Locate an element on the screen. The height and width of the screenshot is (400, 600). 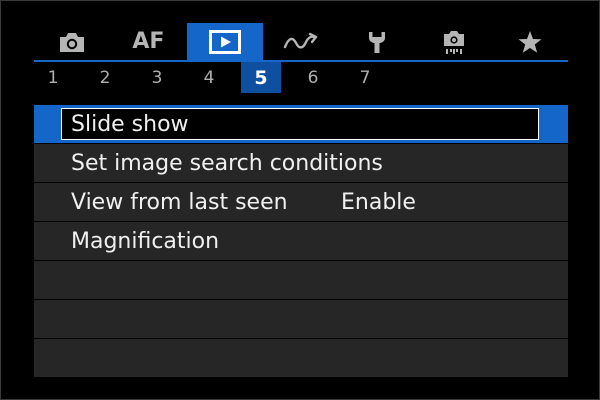
wrench-icon is located at coordinates (377, 42).